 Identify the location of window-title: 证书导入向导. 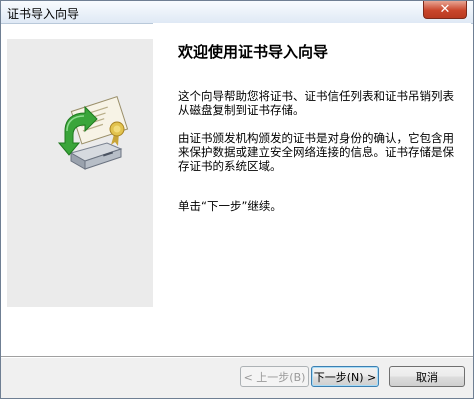
(43, 14).